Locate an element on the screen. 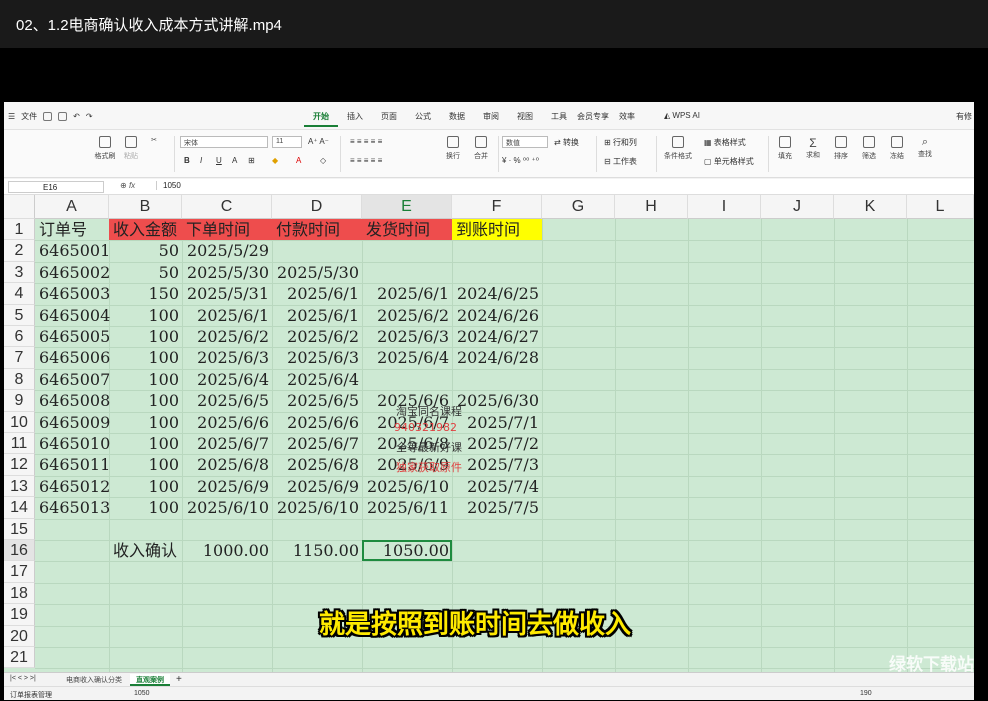  column-header: I is located at coordinates (724, 207).